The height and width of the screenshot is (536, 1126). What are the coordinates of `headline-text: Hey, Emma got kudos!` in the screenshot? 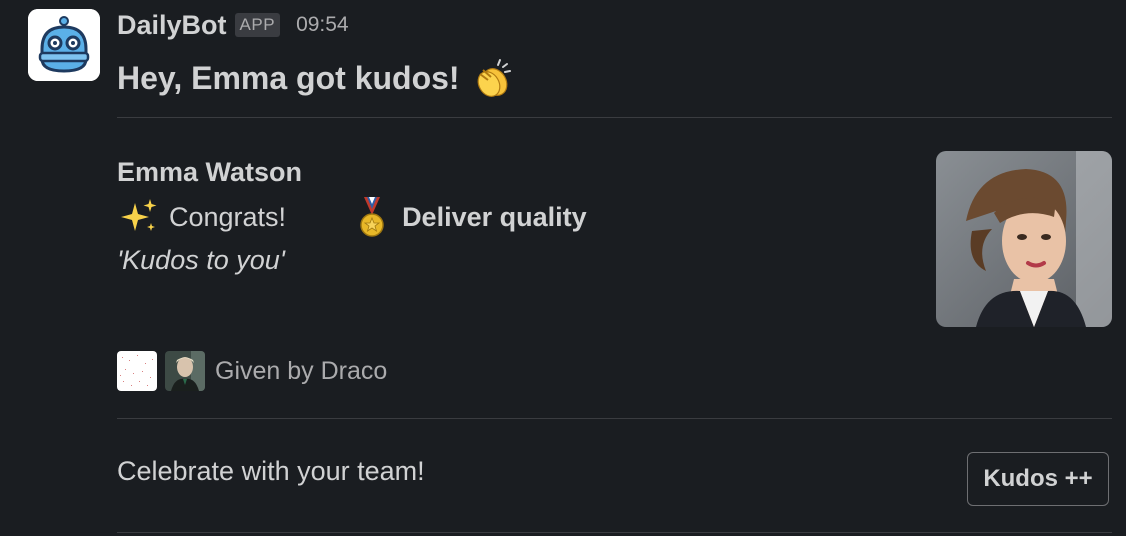 It's located at (288, 77).